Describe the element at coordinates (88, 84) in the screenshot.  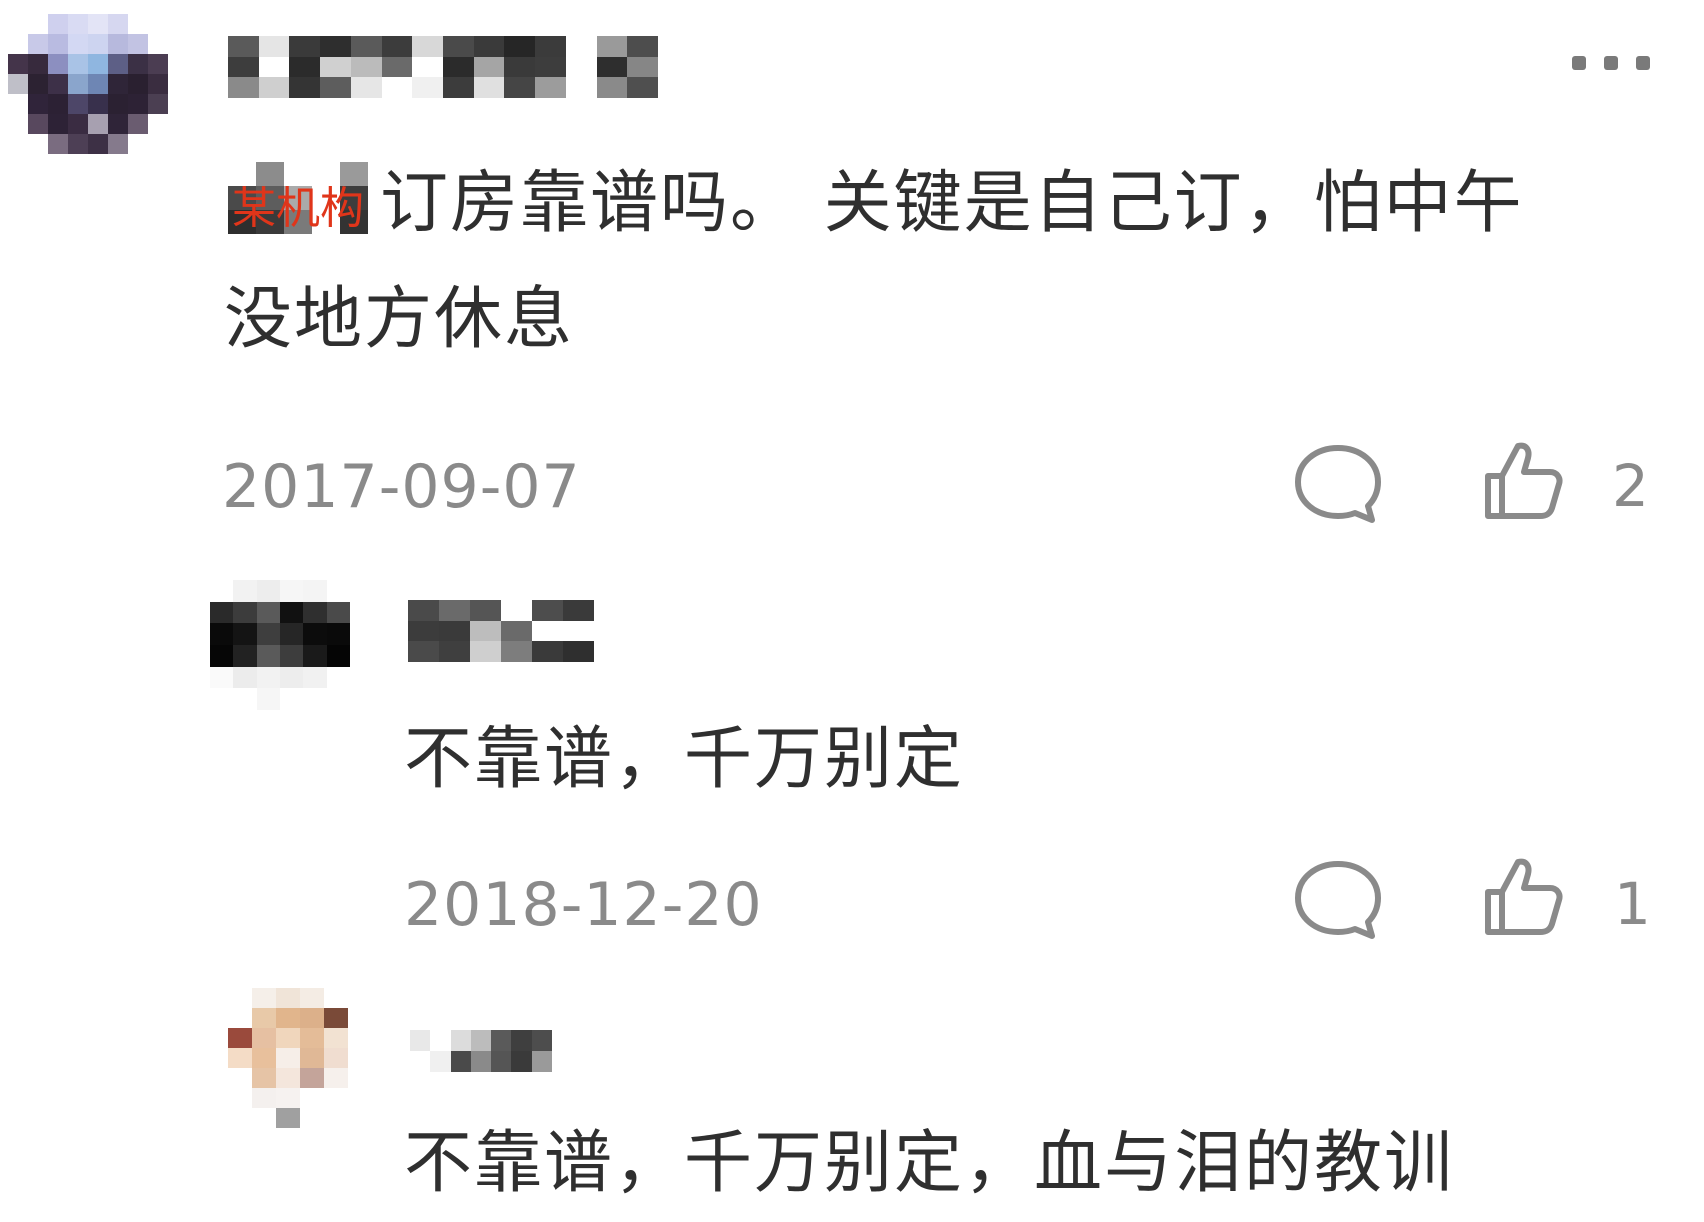
I see `avatar` at that location.